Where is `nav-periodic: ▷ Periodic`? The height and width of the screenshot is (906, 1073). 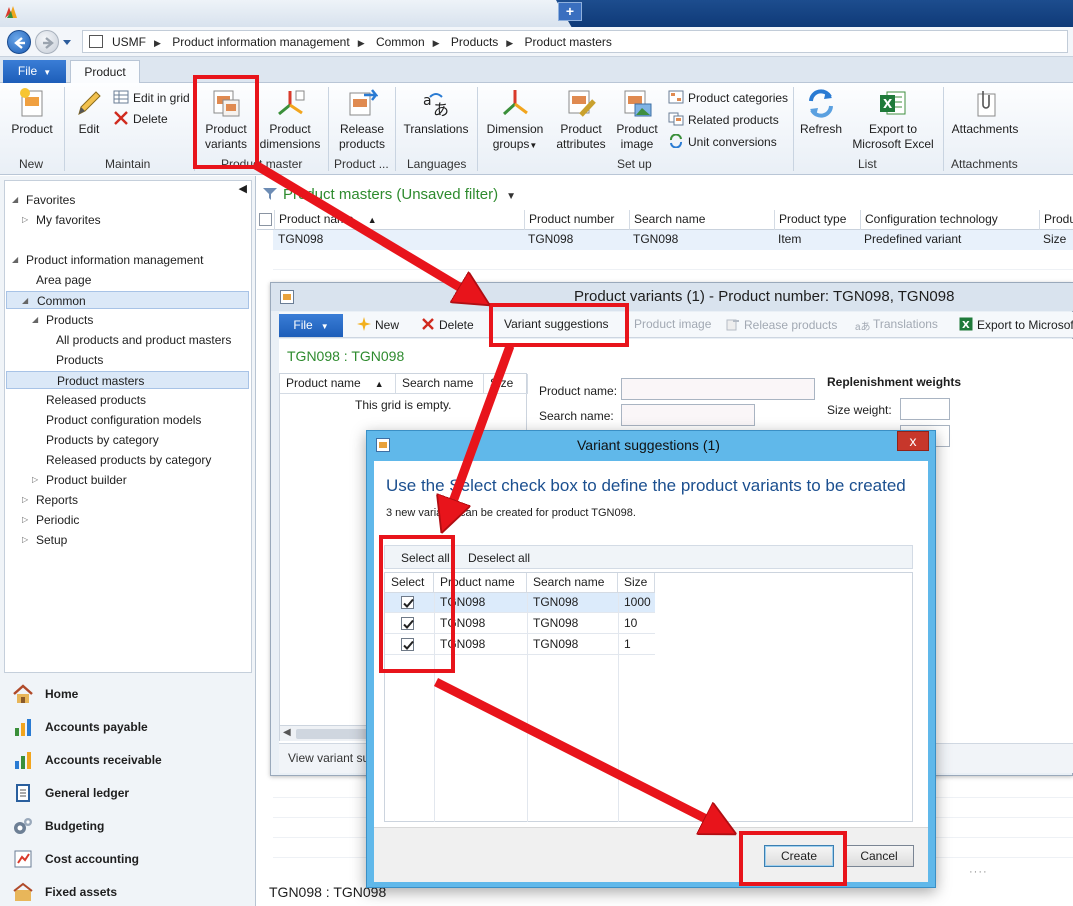
nav-periodic: ▷ Periodic is located at coordinates (50, 520).